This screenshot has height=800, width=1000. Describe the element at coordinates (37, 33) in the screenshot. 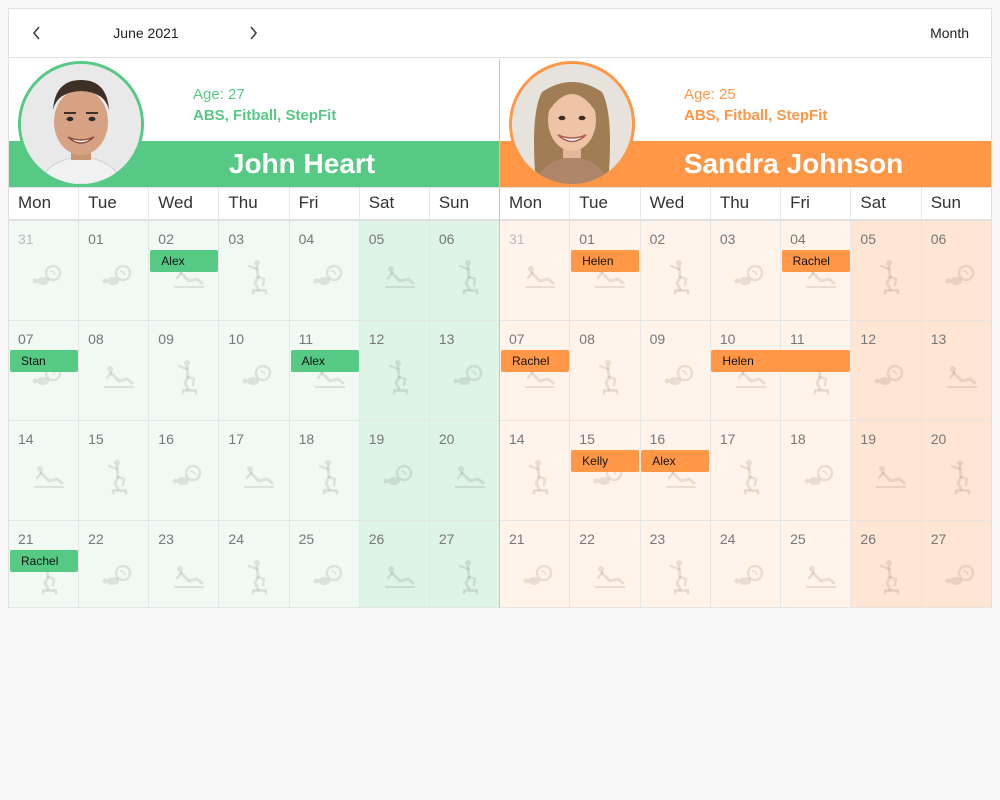

I see `chevron-left-icon` at that location.